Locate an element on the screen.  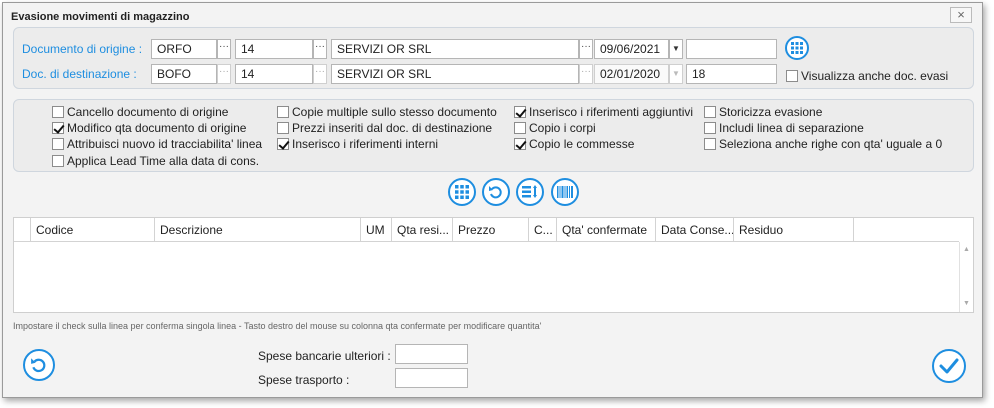
list-transfer-icon is located at coordinates (529, 191).